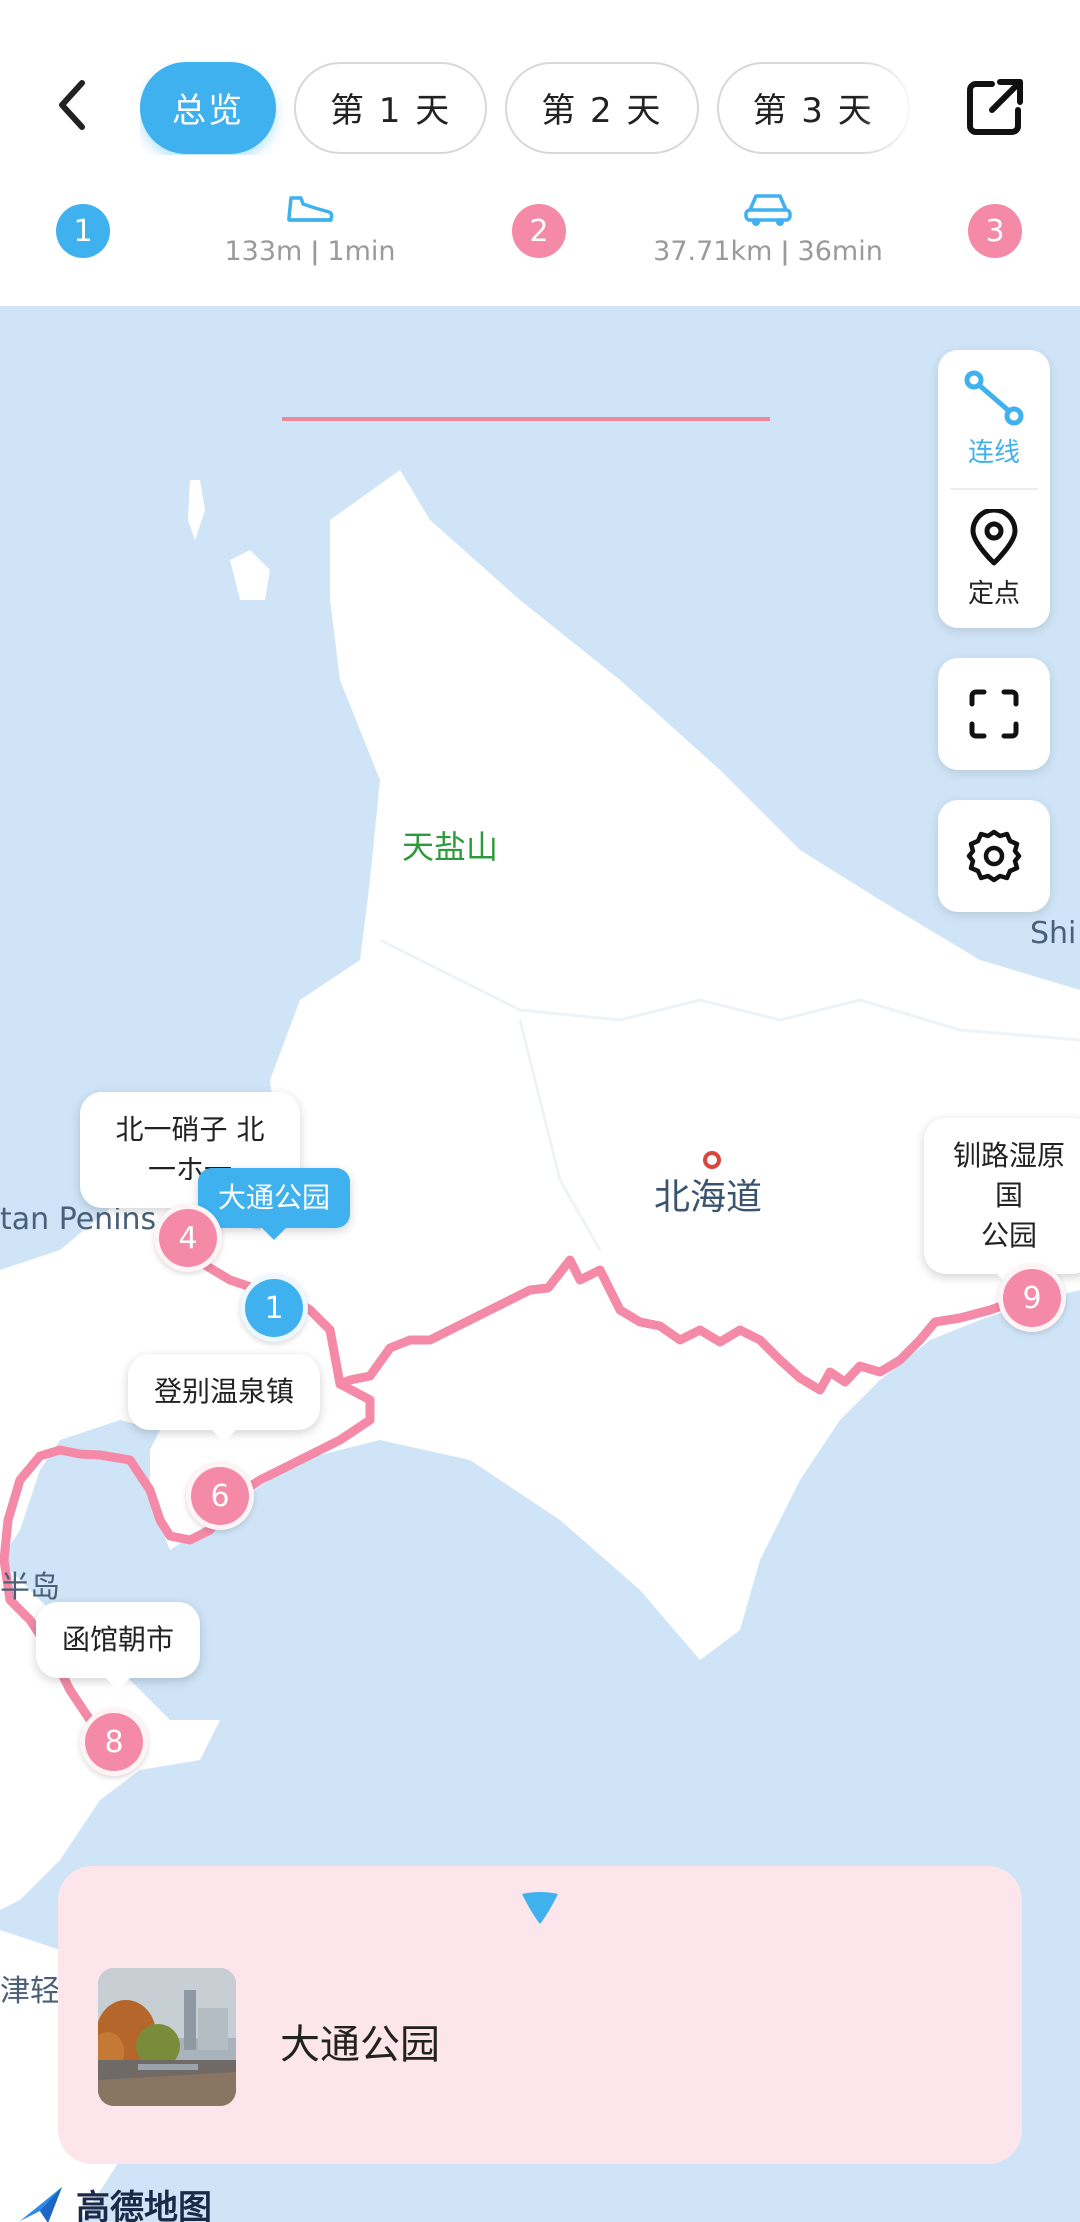 The height and width of the screenshot is (2222, 1080). What do you see at coordinates (540, 2015) in the screenshot?
I see `place-detail-card: 大通公园` at bounding box center [540, 2015].